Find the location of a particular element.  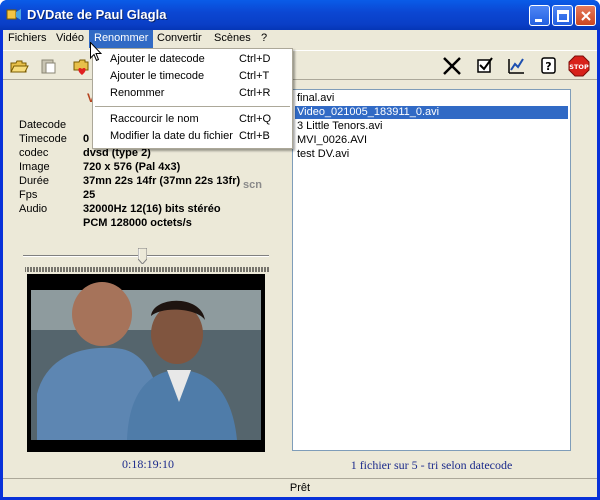

menu-renommer-item: Renommer Ctrl+R is located at coordinates (192, 93).